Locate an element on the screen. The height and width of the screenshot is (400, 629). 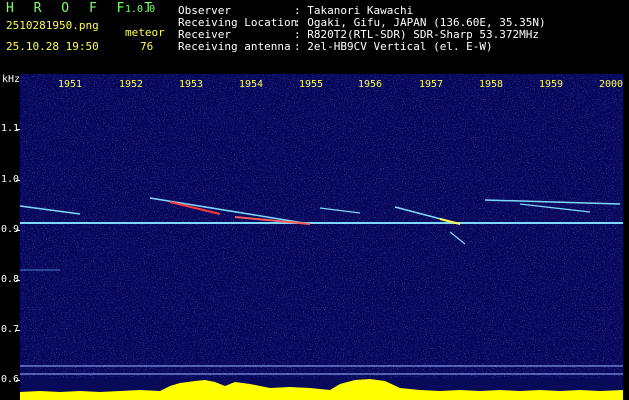
mode-label: meteor is located at coordinates (145, 32).